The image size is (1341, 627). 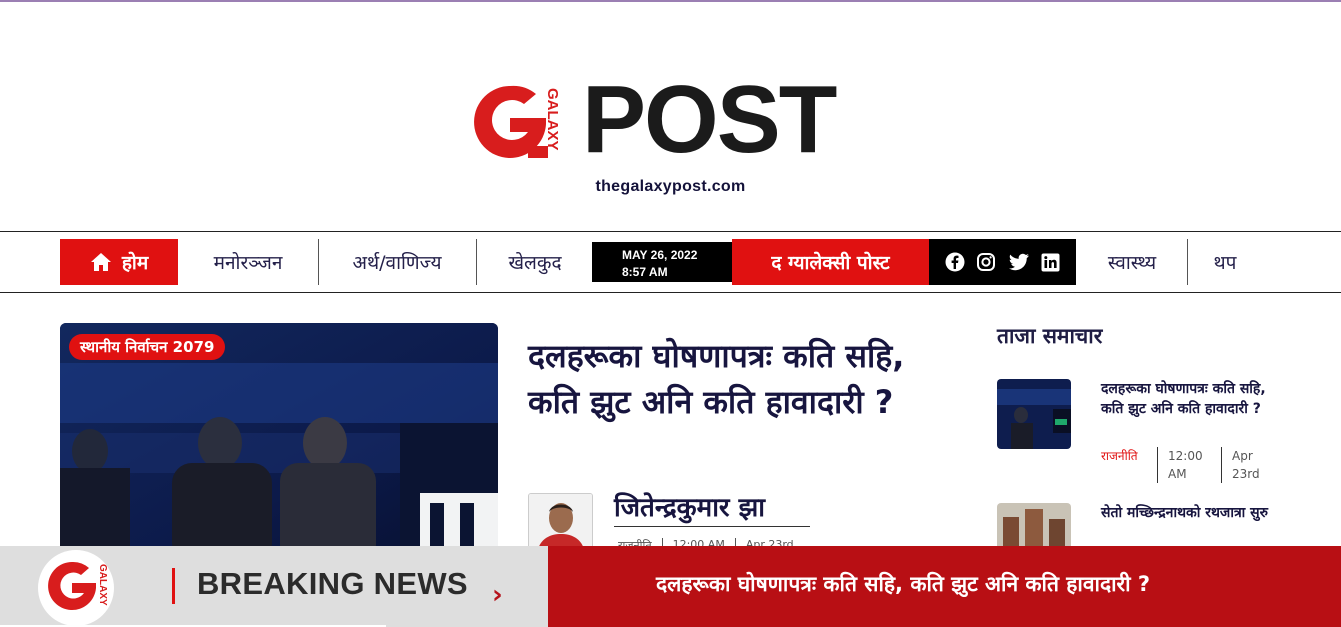 I want to click on galaxy-wordmark: GALAXY, so click(x=552, y=119).